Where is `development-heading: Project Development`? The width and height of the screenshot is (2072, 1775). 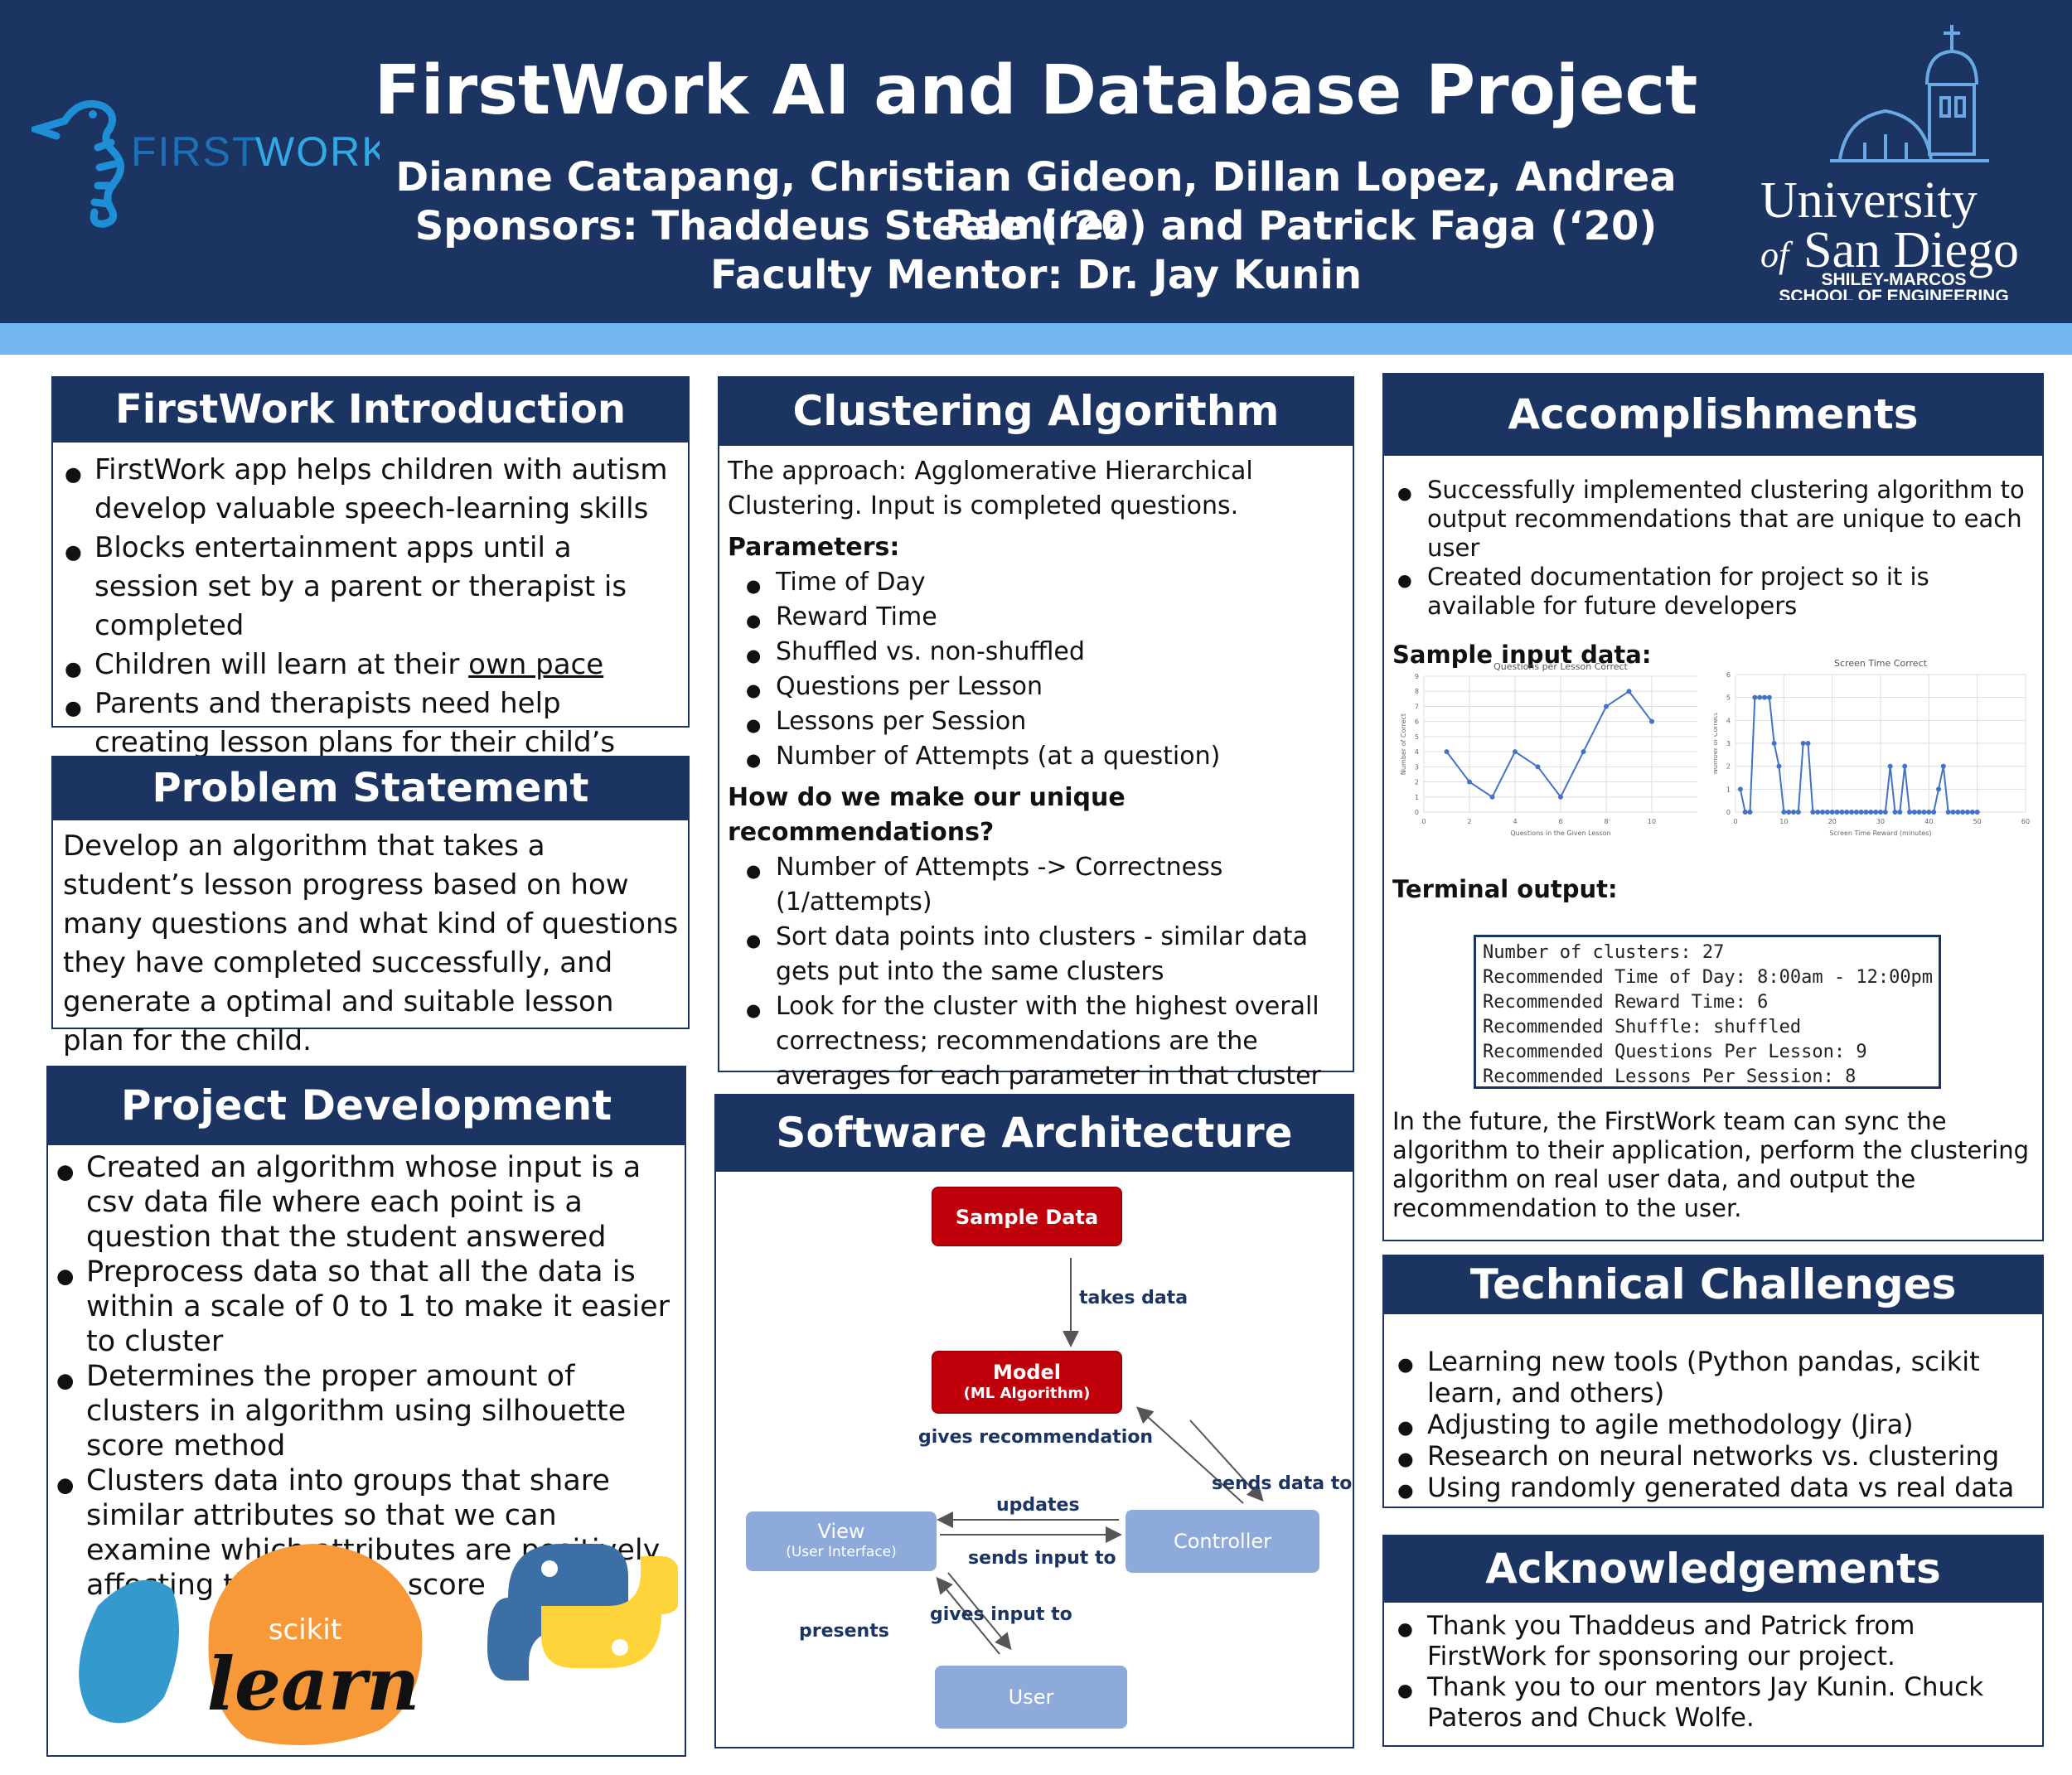 development-heading: Project Development is located at coordinates (366, 1106).